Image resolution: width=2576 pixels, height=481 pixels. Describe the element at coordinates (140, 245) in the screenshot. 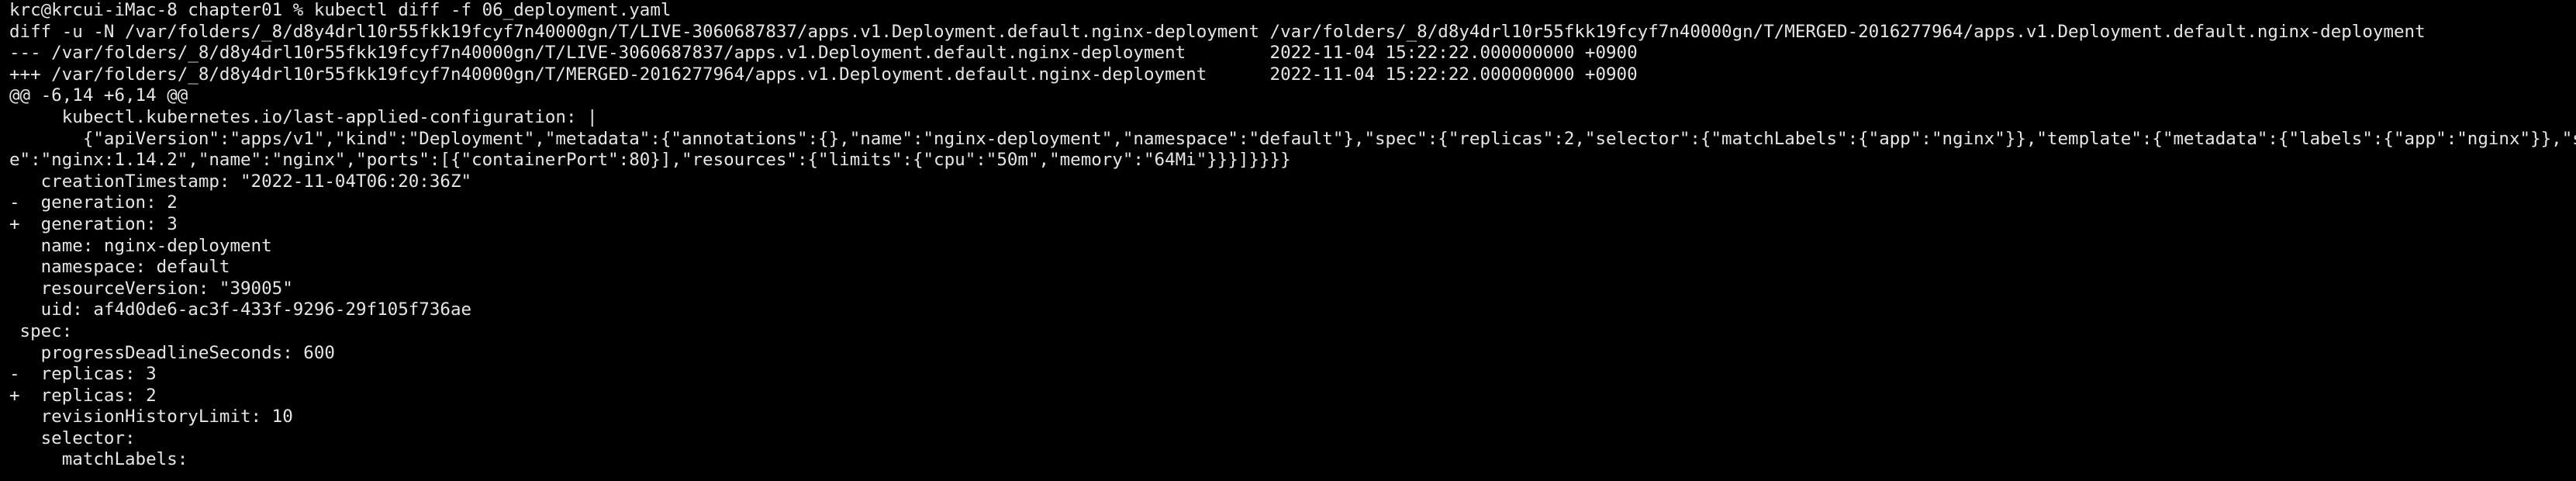

I see `diff-context-line: name: nginx-deployment` at that location.